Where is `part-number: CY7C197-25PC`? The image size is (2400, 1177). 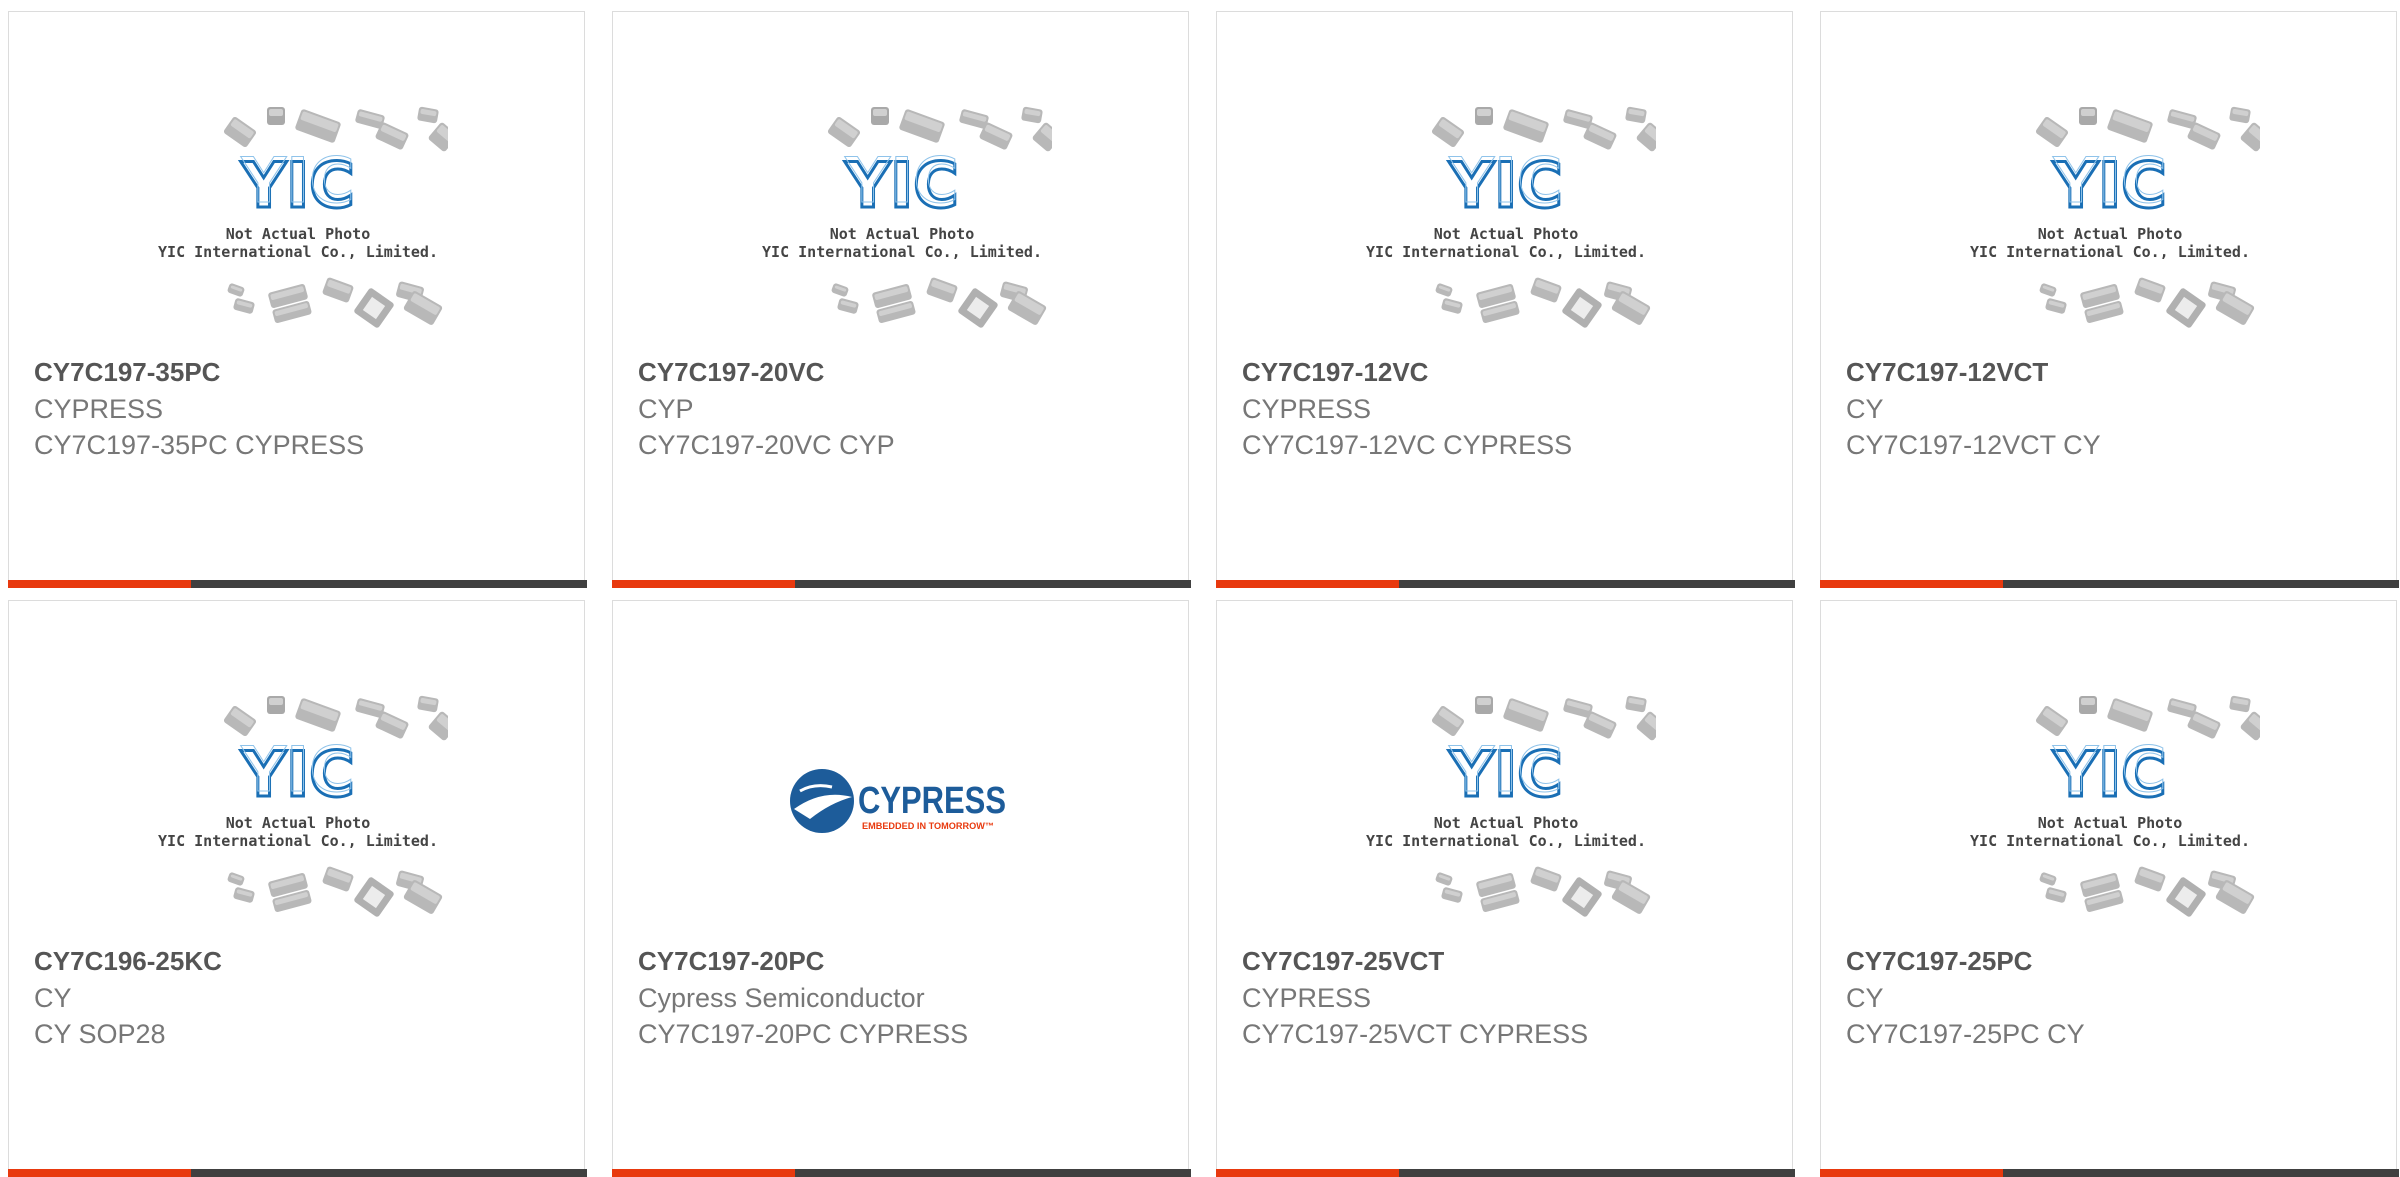
part-number: CY7C197-25PC is located at coordinates (1939, 961).